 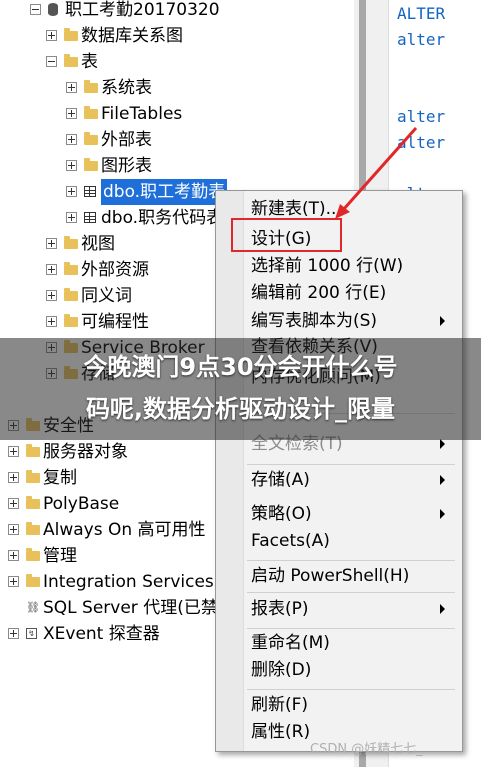 What do you see at coordinates (164, 192) in the screenshot?
I see `tree-node-label: dbo.职工考勤表` at bounding box center [164, 192].